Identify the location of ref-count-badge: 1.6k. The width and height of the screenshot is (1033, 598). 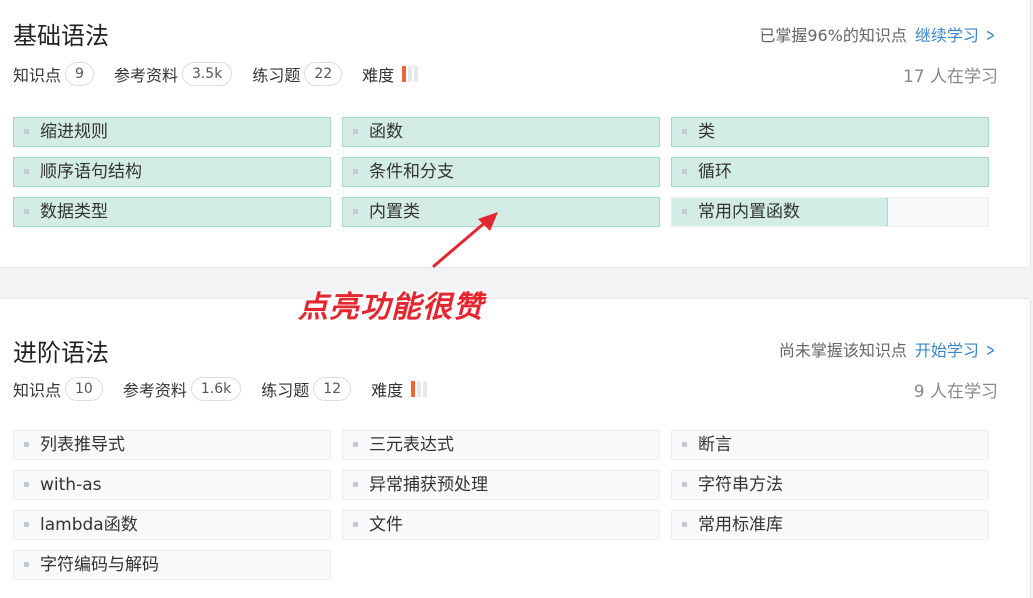
(216, 389).